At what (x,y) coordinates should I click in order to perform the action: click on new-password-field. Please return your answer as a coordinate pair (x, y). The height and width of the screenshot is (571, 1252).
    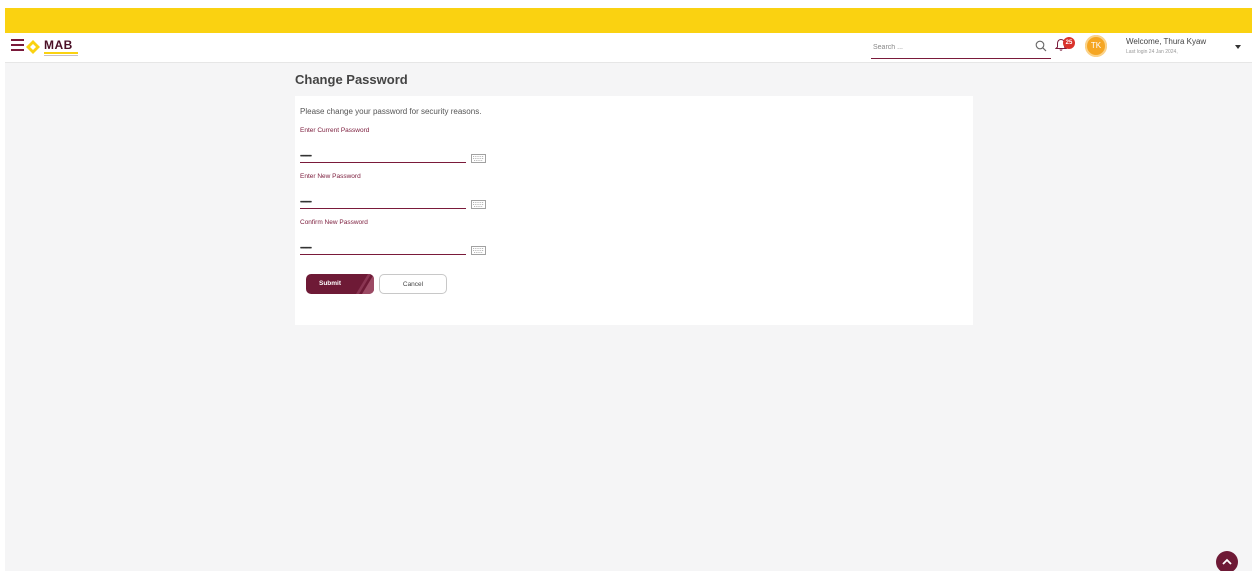
    Looking at the image, I should click on (383, 201).